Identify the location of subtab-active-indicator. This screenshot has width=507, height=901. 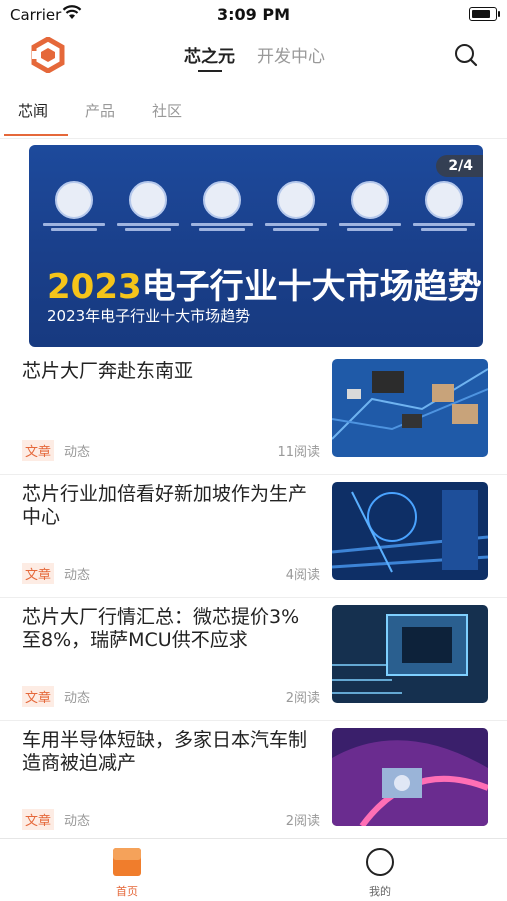
(36, 135).